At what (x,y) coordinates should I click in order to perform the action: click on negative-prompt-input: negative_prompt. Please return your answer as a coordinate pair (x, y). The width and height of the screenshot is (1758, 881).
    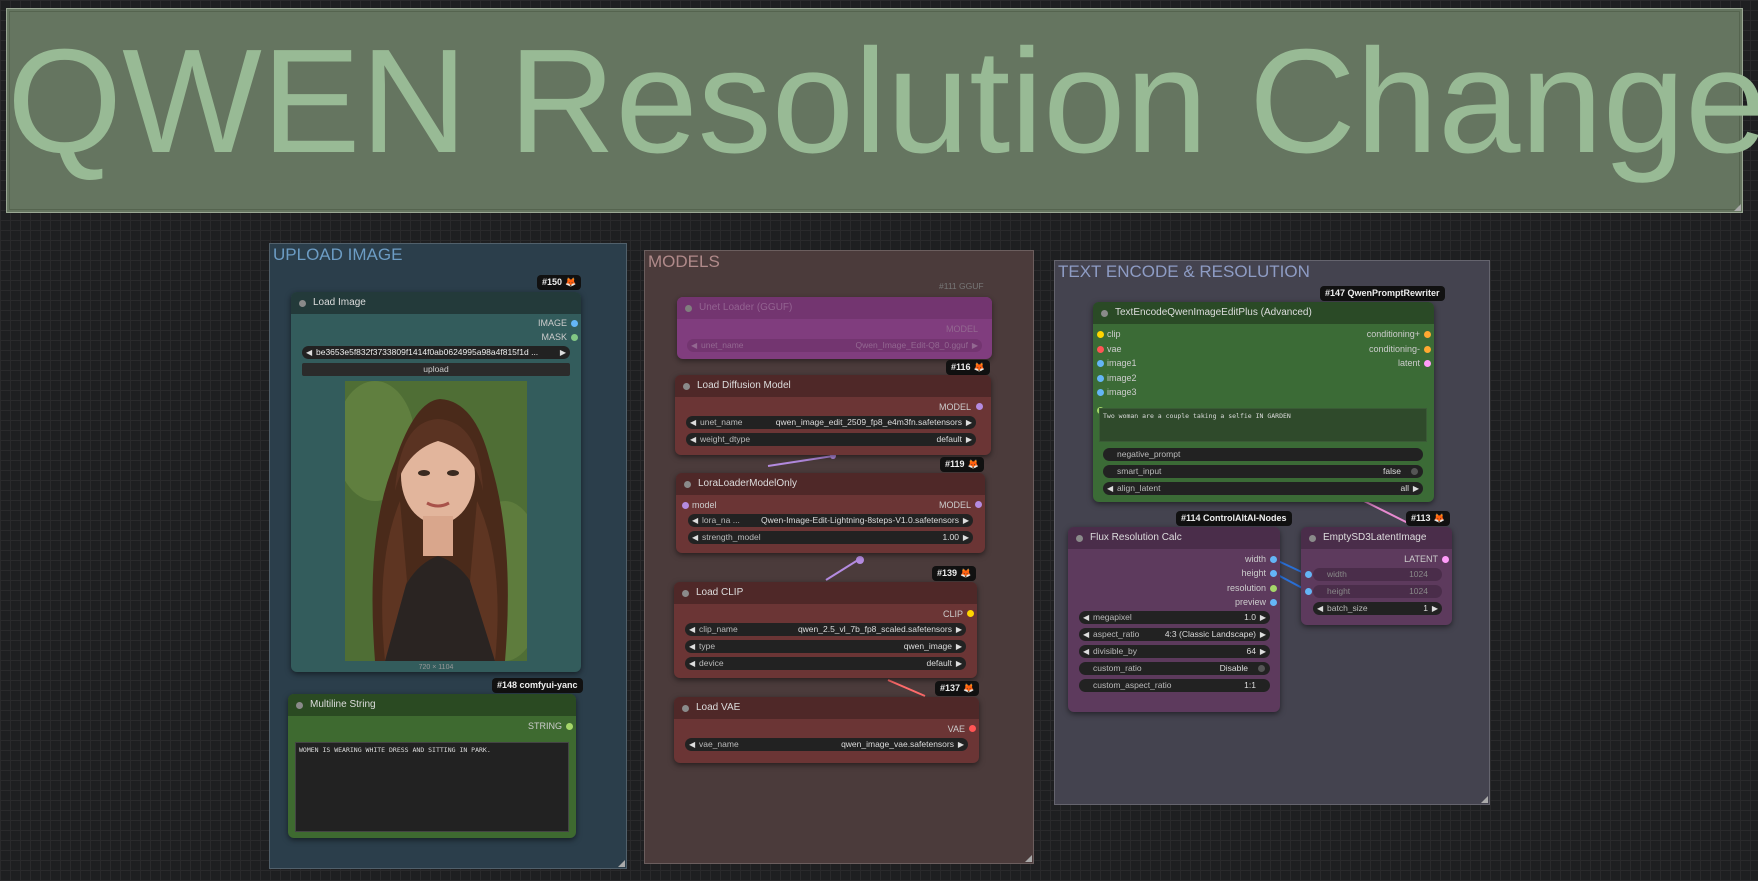
    Looking at the image, I should click on (1263, 454).